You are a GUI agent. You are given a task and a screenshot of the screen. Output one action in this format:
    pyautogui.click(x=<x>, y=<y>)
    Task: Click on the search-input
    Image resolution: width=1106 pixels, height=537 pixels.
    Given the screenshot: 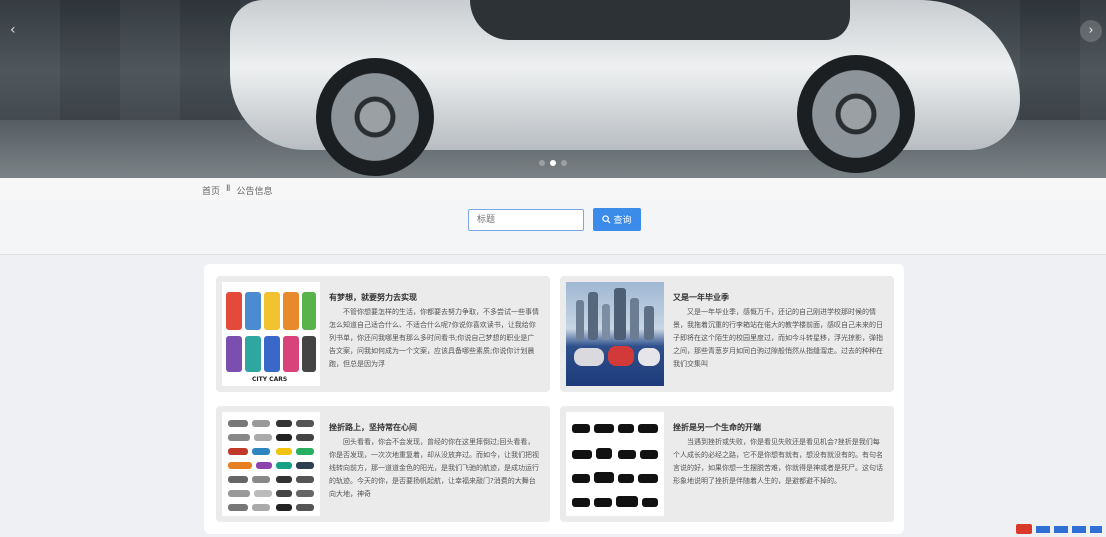 What is the action you would take?
    pyautogui.click(x=526, y=220)
    